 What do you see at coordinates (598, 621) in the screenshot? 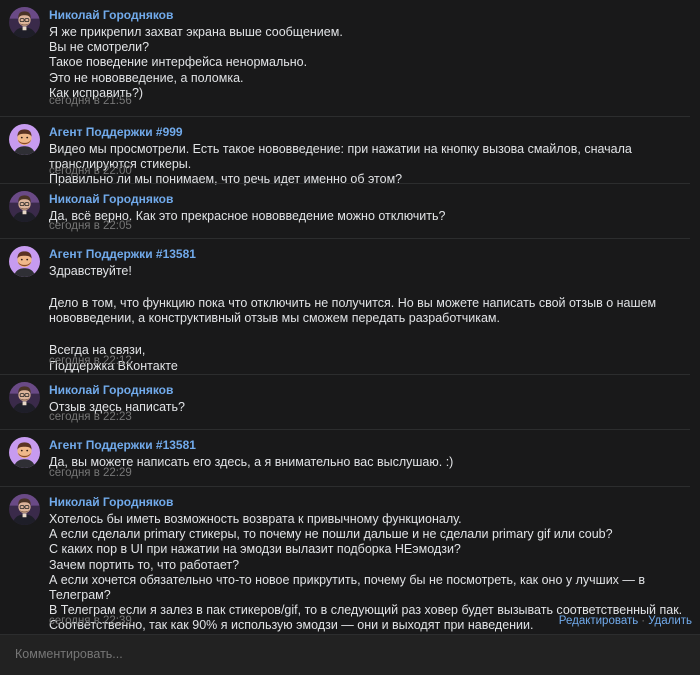
I see `edit-comment-link: Редактировать` at bounding box center [598, 621].